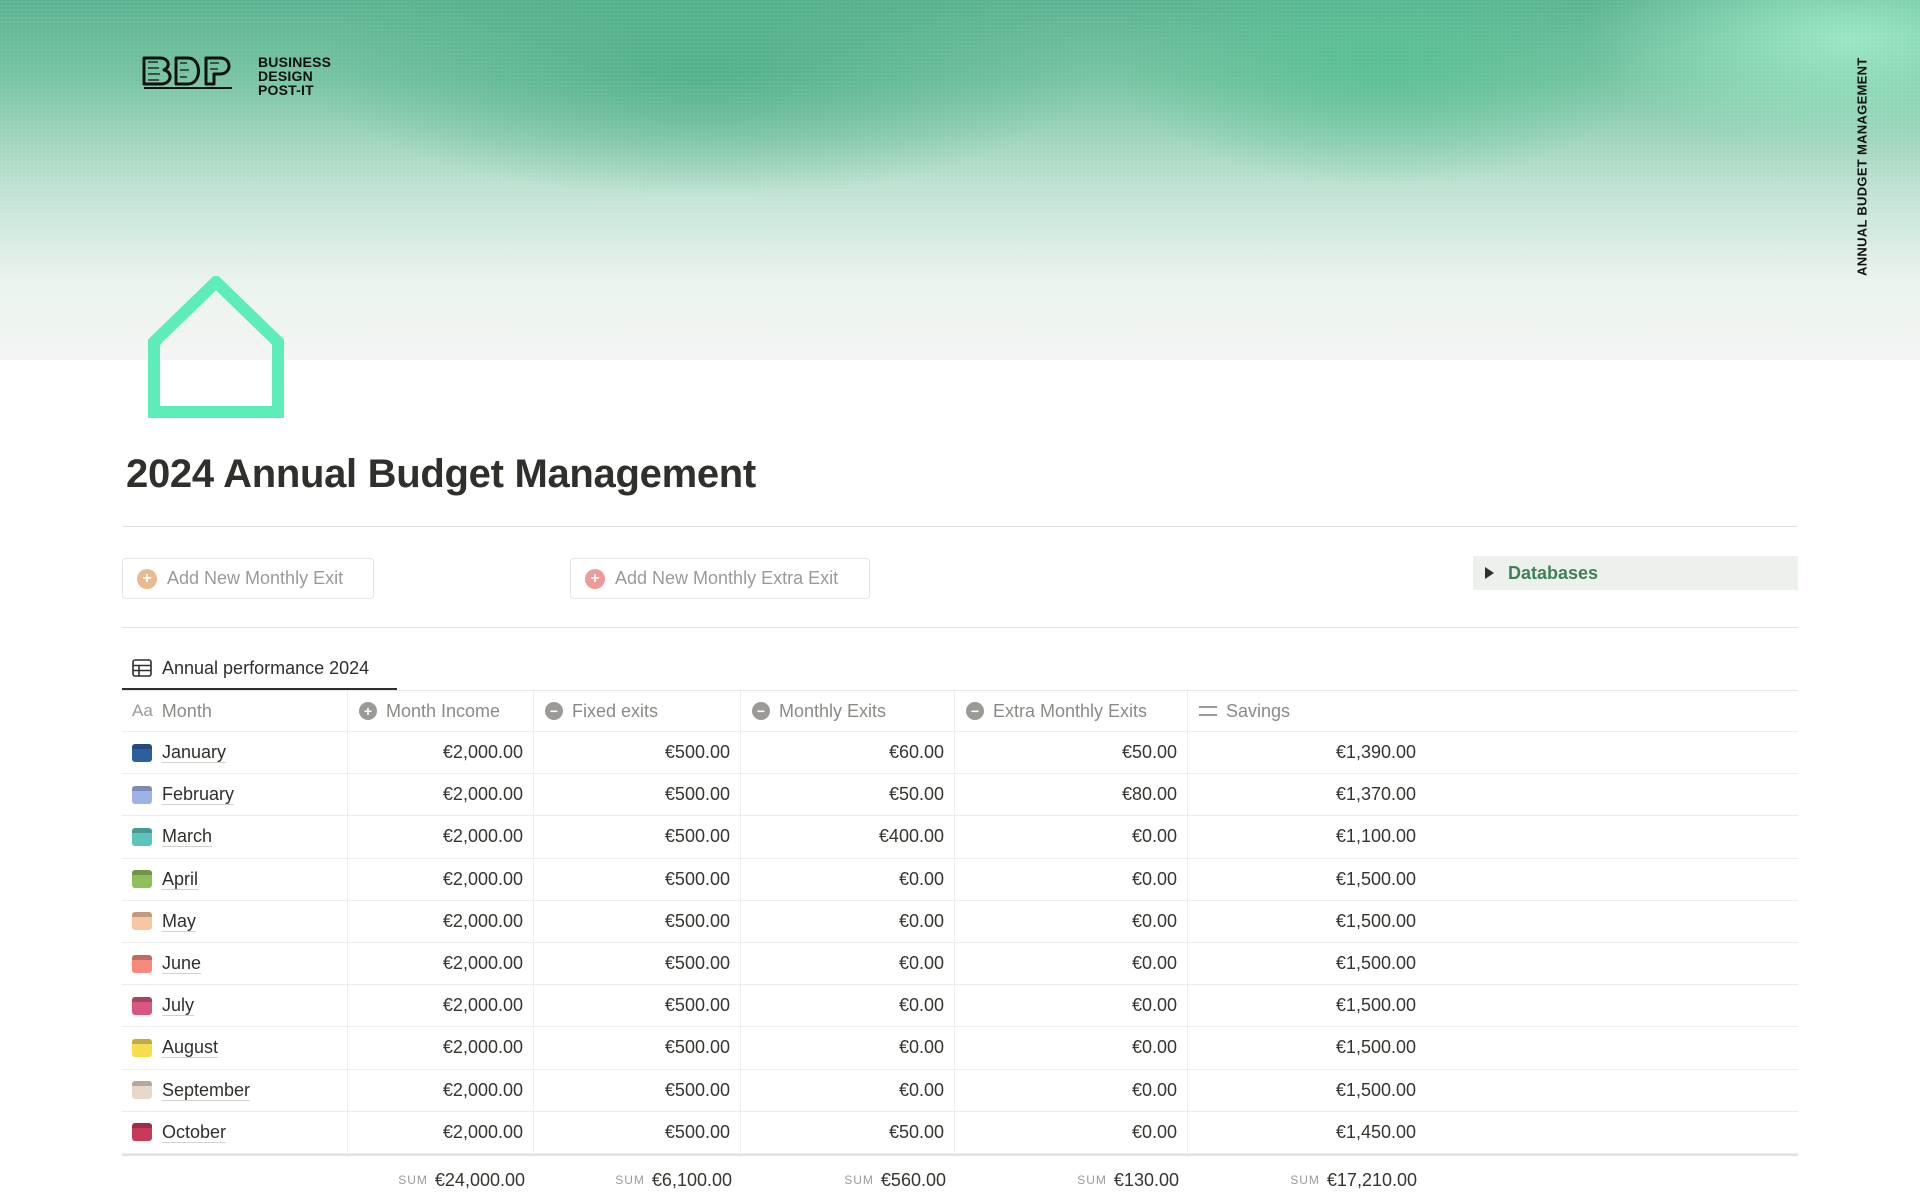 This screenshot has width=1920, height=1199. Describe the element at coordinates (235, 753) in the screenshot. I see `month-cell: January` at that location.